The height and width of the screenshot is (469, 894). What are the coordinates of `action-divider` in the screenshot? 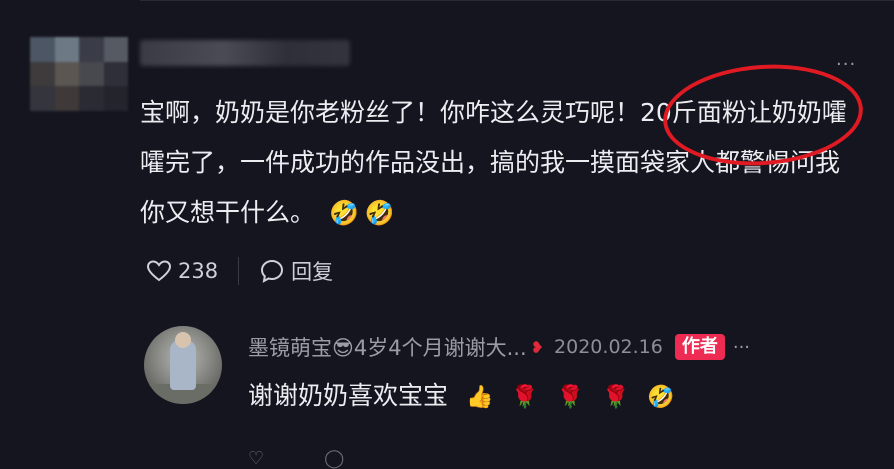 It's located at (239, 271).